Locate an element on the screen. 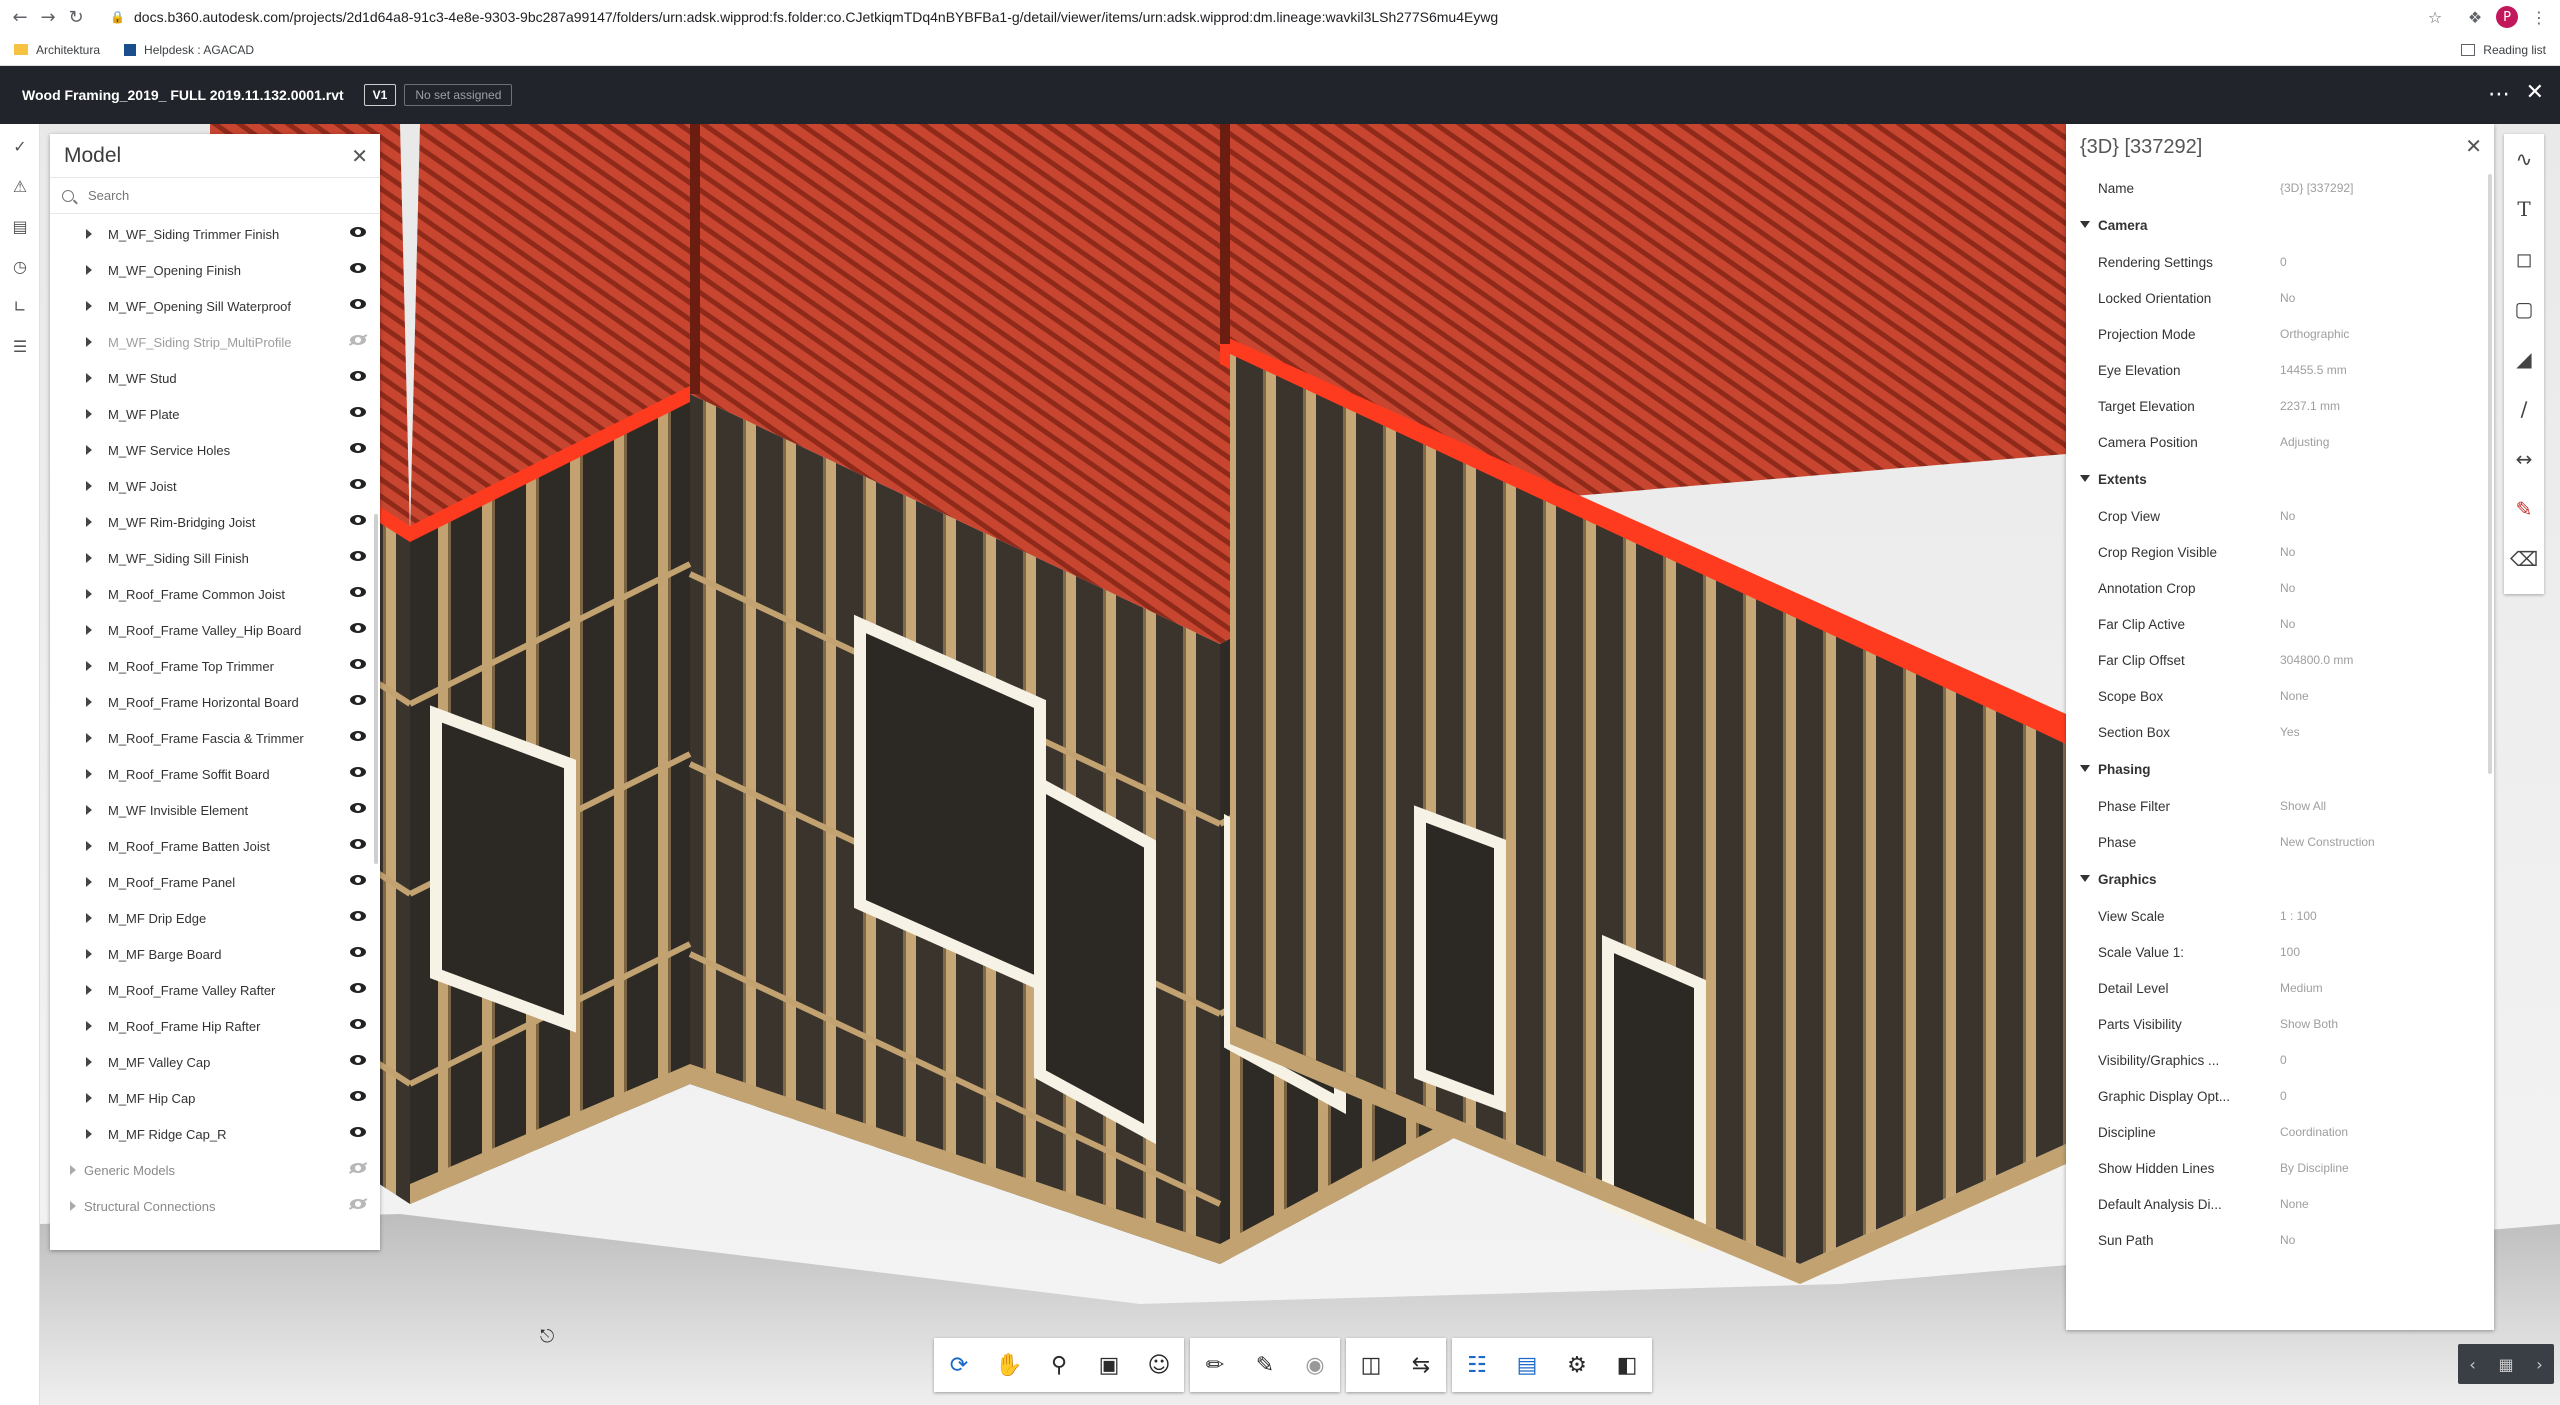 This screenshot has width=2560, height=1405. settings-icon: ⚙ is located at coordinates (1577, 1365).